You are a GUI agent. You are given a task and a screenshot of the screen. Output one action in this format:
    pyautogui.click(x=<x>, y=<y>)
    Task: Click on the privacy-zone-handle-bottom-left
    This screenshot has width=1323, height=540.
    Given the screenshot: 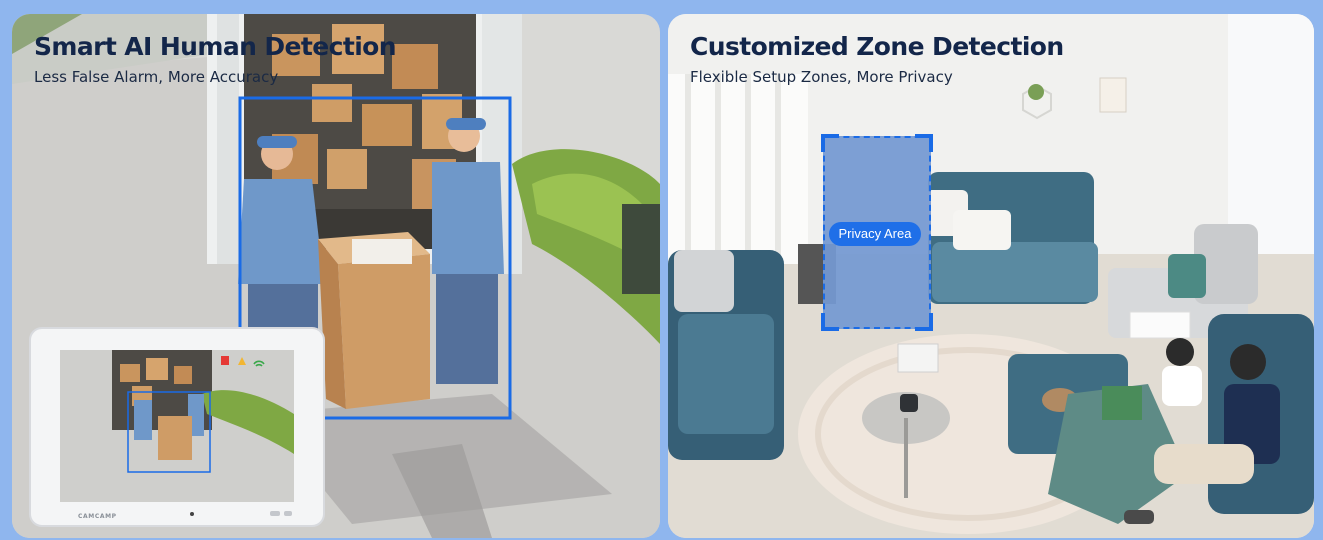 What is the action you would take?
    pyautogui.click(x=830, y=322)
    